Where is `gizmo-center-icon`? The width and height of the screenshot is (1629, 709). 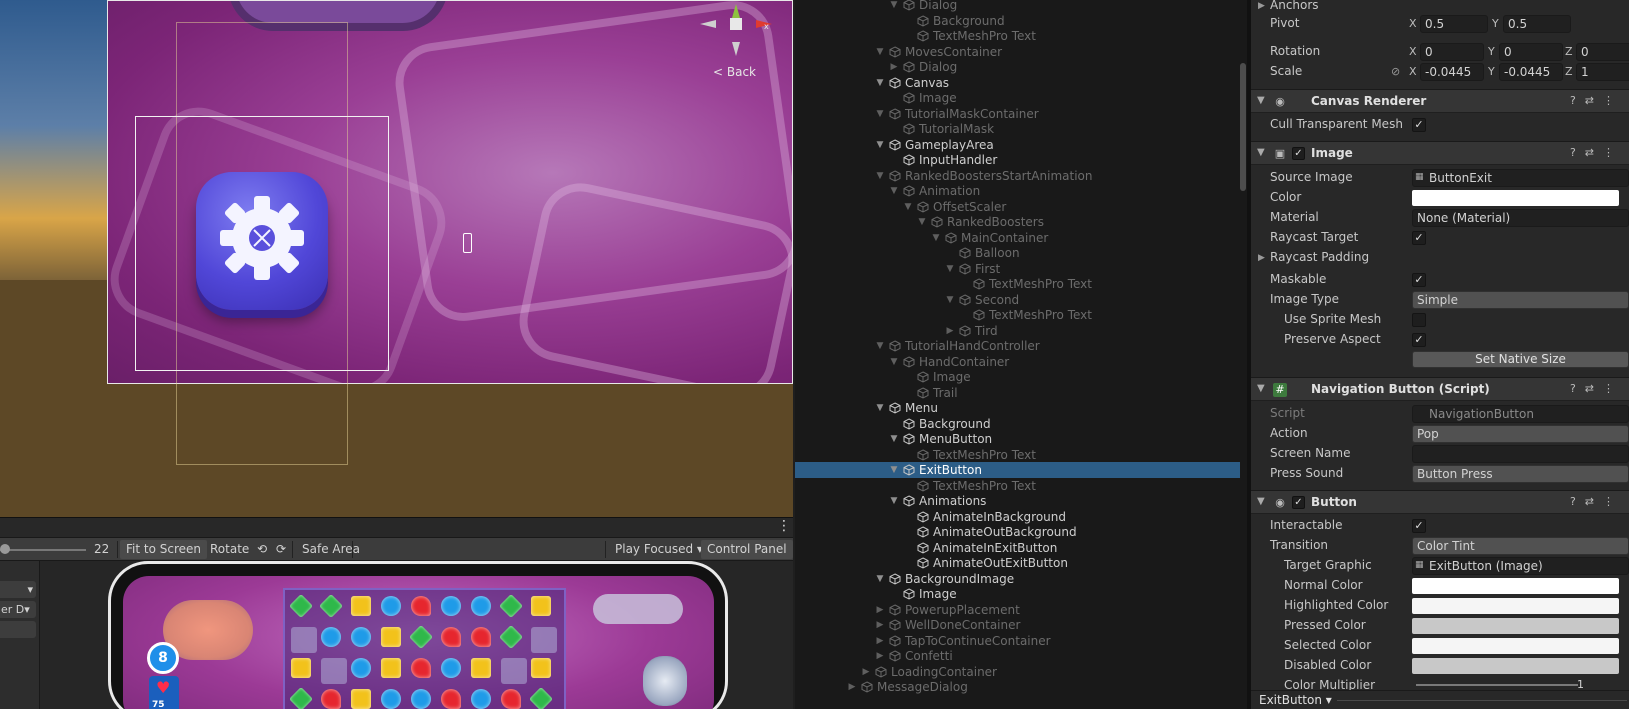 gizmo-center-icon is located at coordinates (736, 24).